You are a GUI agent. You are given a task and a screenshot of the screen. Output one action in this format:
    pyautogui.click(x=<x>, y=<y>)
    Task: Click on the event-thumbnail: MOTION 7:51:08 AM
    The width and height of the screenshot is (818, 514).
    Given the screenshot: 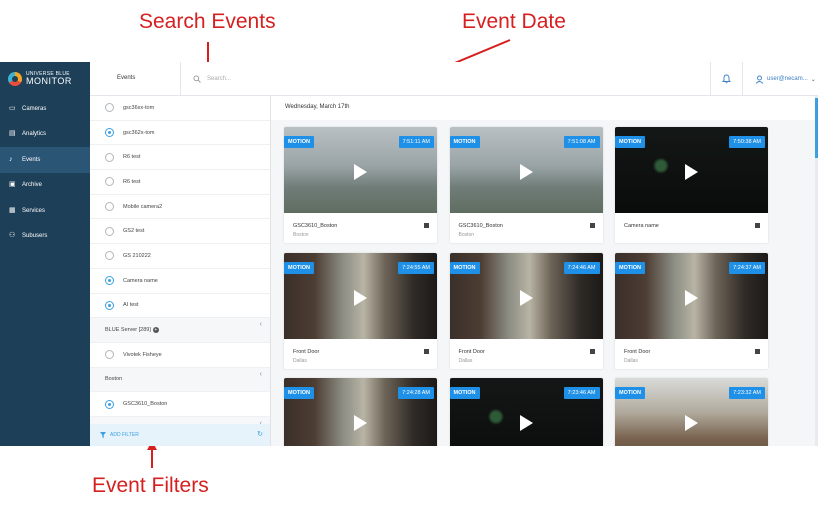 What is the action you would take?
    pyautogui.click(x=526, y=170)
    